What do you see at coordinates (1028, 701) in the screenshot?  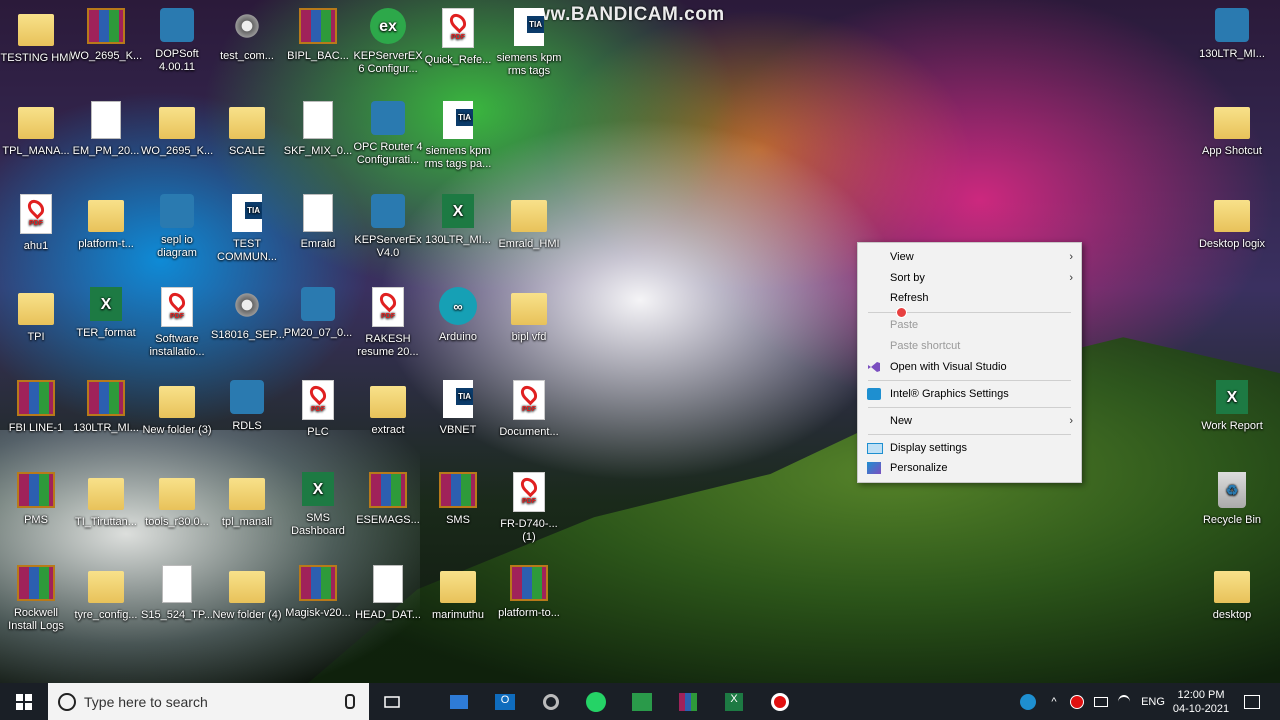 I see `tray-app-icon` at bounding box center [1028, 701].